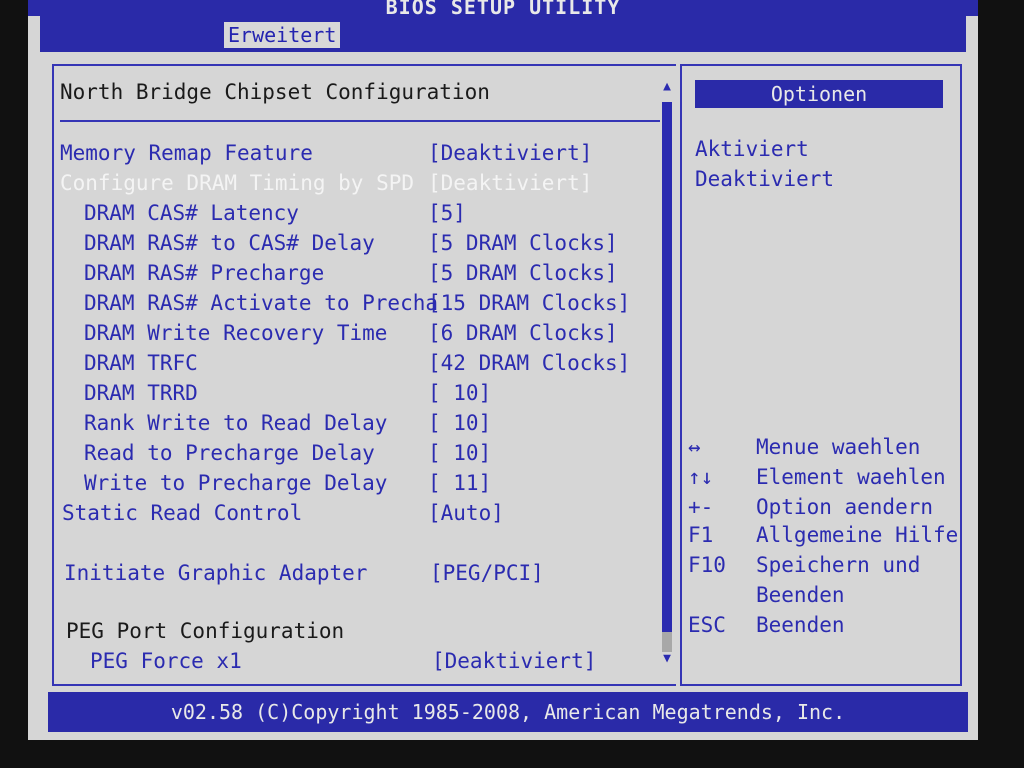 Image resolution: width=1024 pixels, height=768 pixels. I want to click on setting-label: Initiate Graphic Adapter, so click(216, 573).